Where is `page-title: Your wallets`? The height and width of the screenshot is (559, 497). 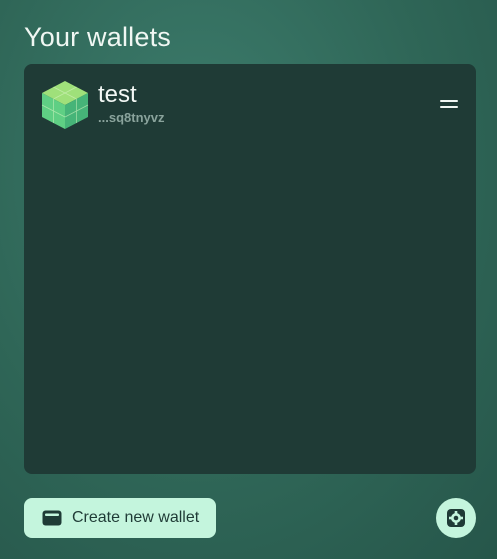 page-title: Your wallets is located at coordinates (97, 37).